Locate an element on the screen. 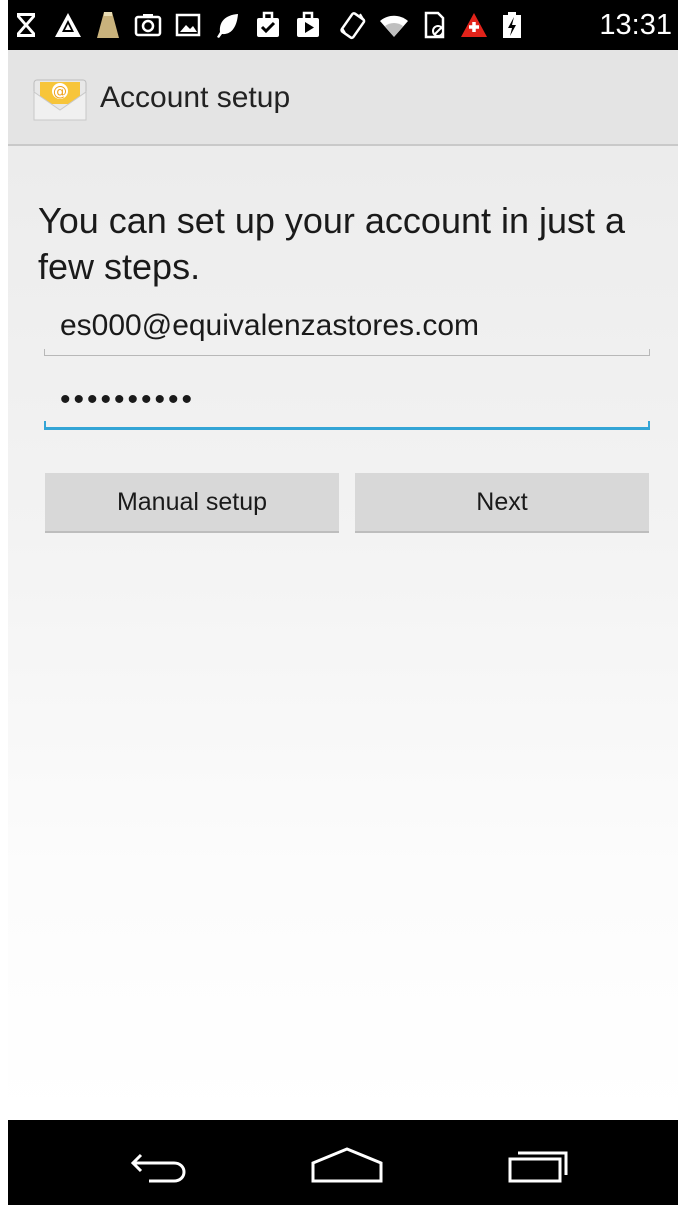 This screenshot has width=678, height=1205. email-value: es000@equivalenzastores.com is located at coordinates (270, 325).